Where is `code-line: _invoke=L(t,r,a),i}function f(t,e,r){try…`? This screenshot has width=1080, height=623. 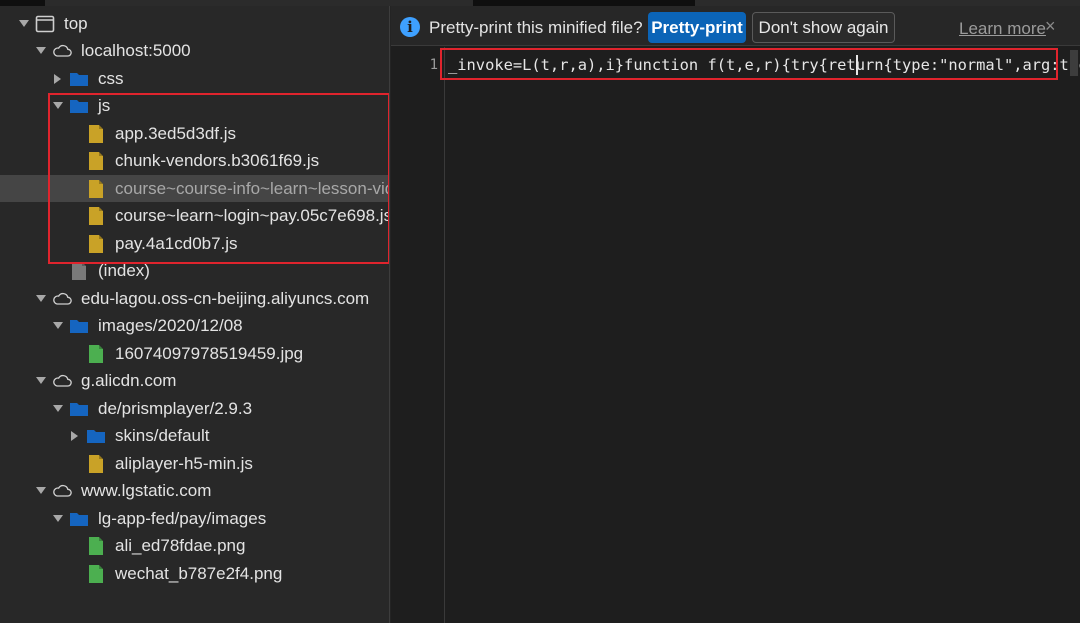
code-line: _invoke=L(t,r,a),i}function f(t,e,r){try… is located at coordinates (764, 65).